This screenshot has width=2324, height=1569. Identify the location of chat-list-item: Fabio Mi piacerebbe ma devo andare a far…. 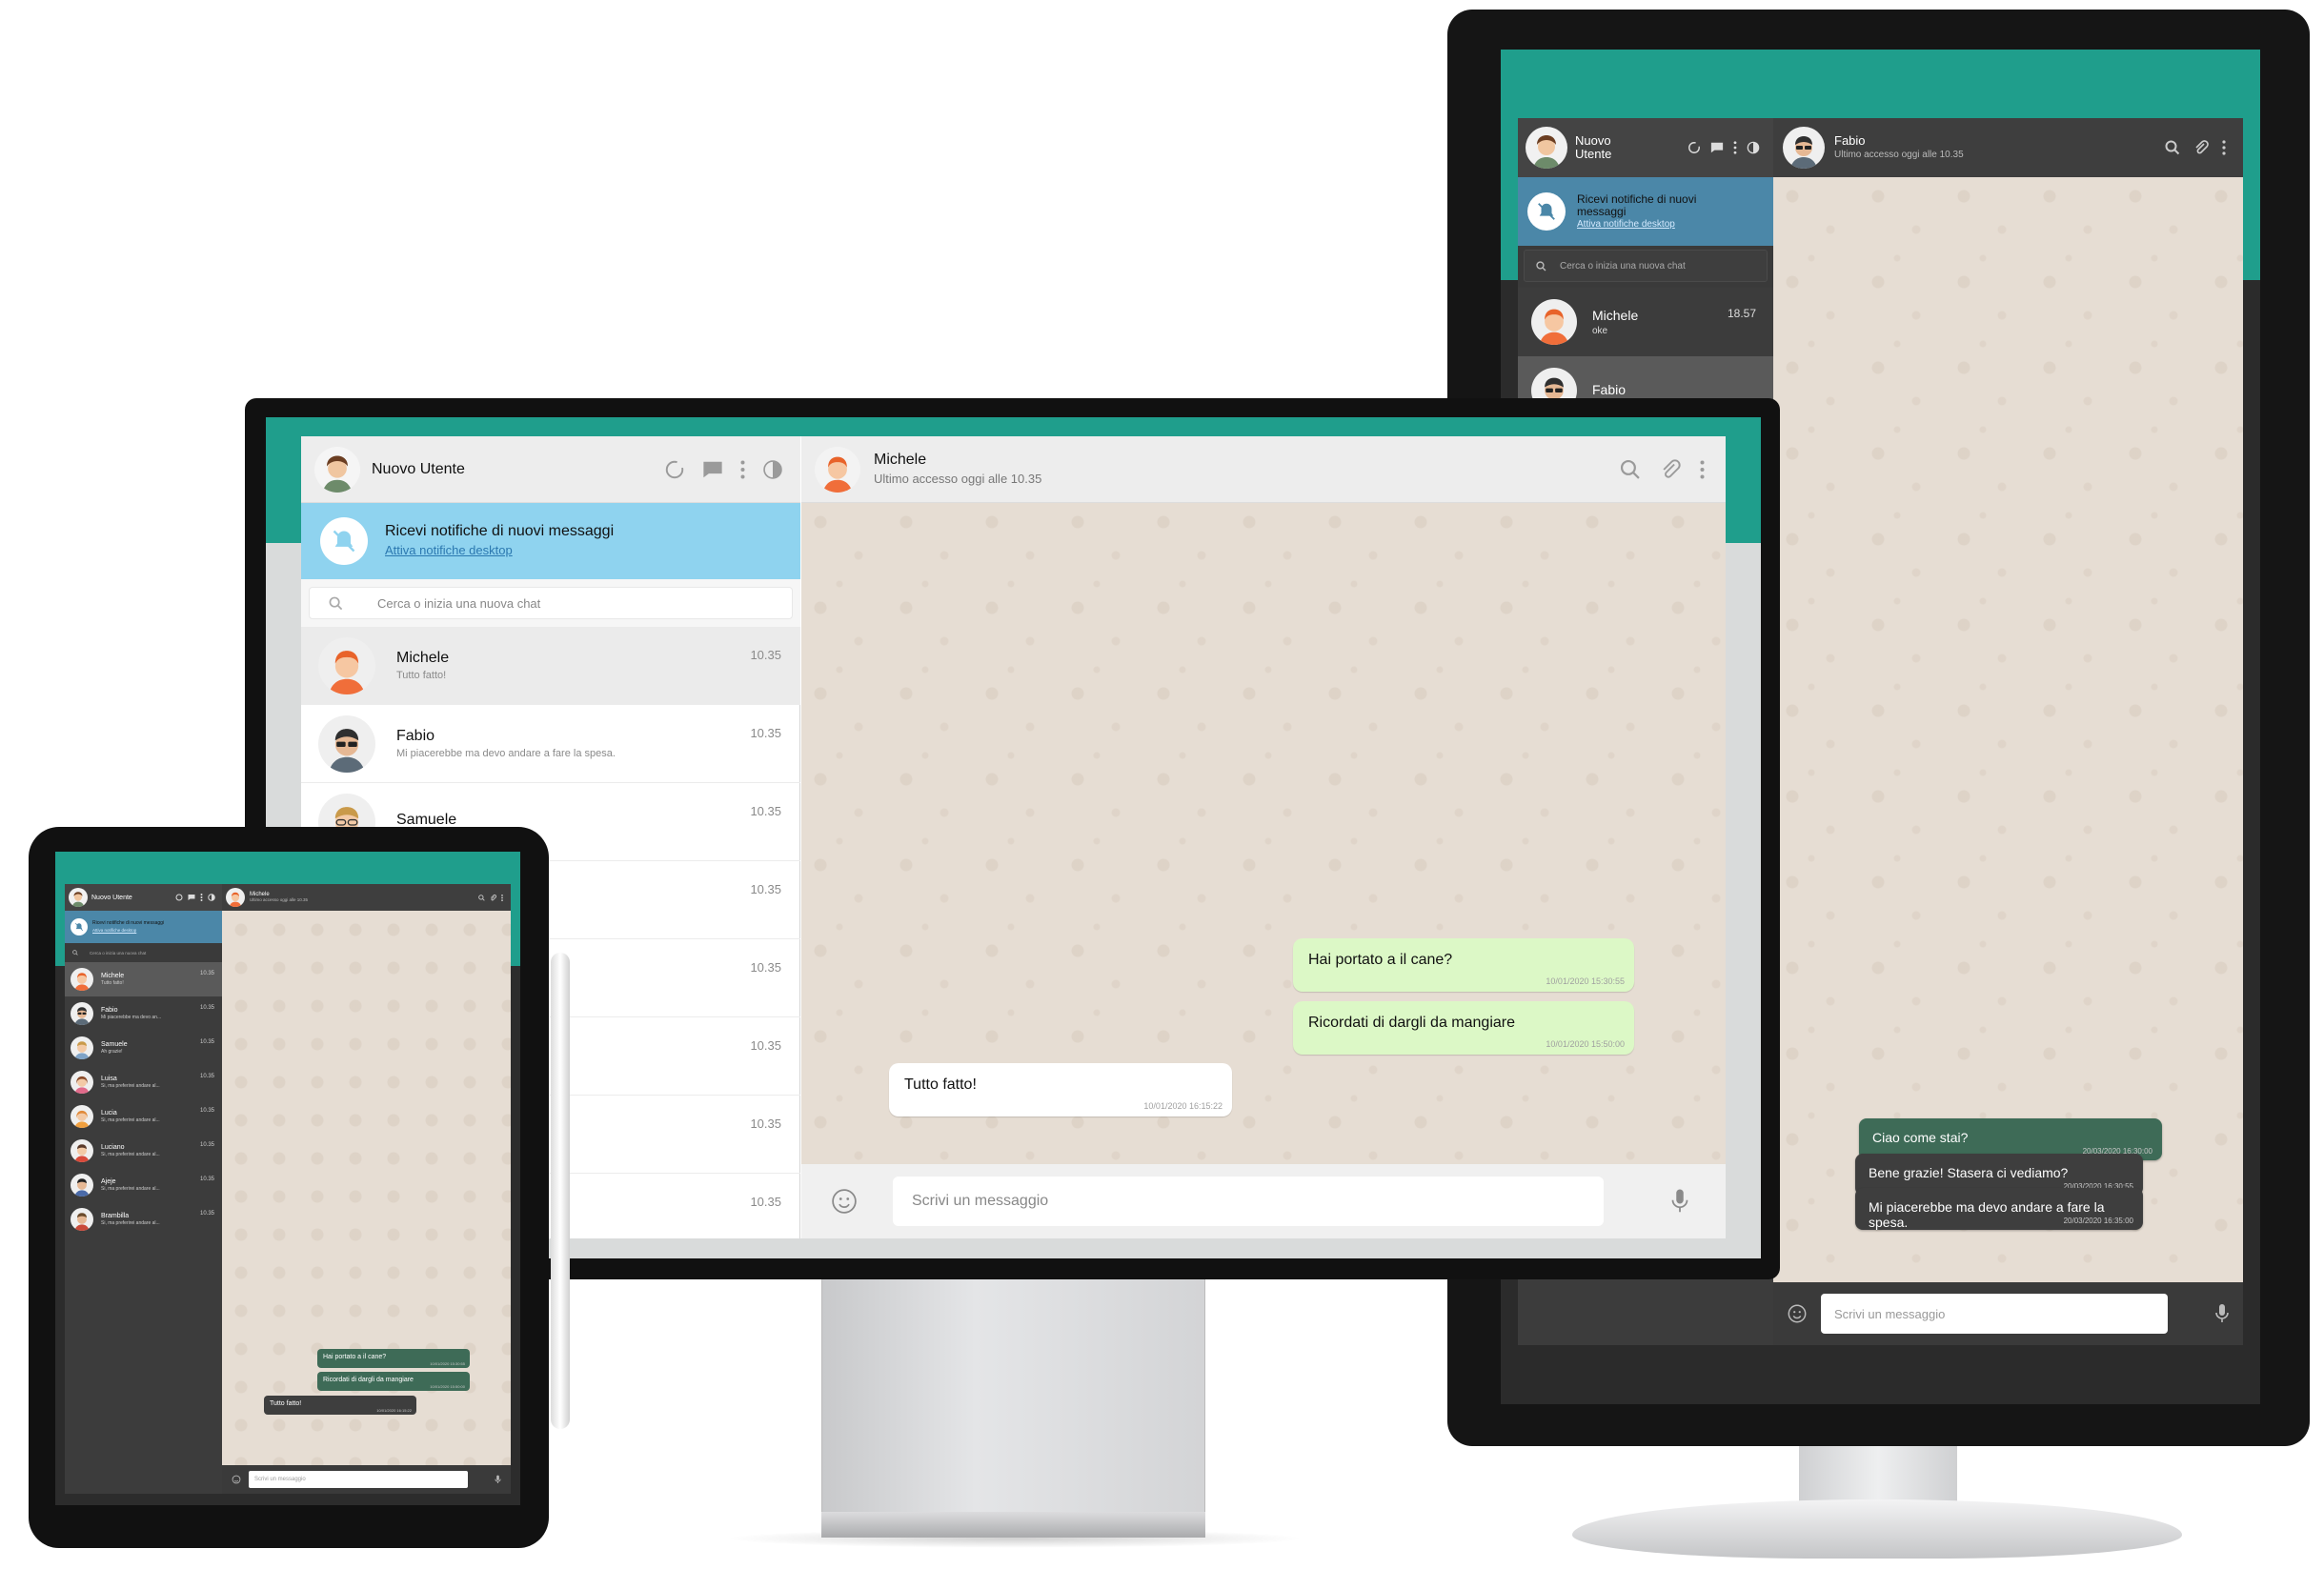
(550, 744).